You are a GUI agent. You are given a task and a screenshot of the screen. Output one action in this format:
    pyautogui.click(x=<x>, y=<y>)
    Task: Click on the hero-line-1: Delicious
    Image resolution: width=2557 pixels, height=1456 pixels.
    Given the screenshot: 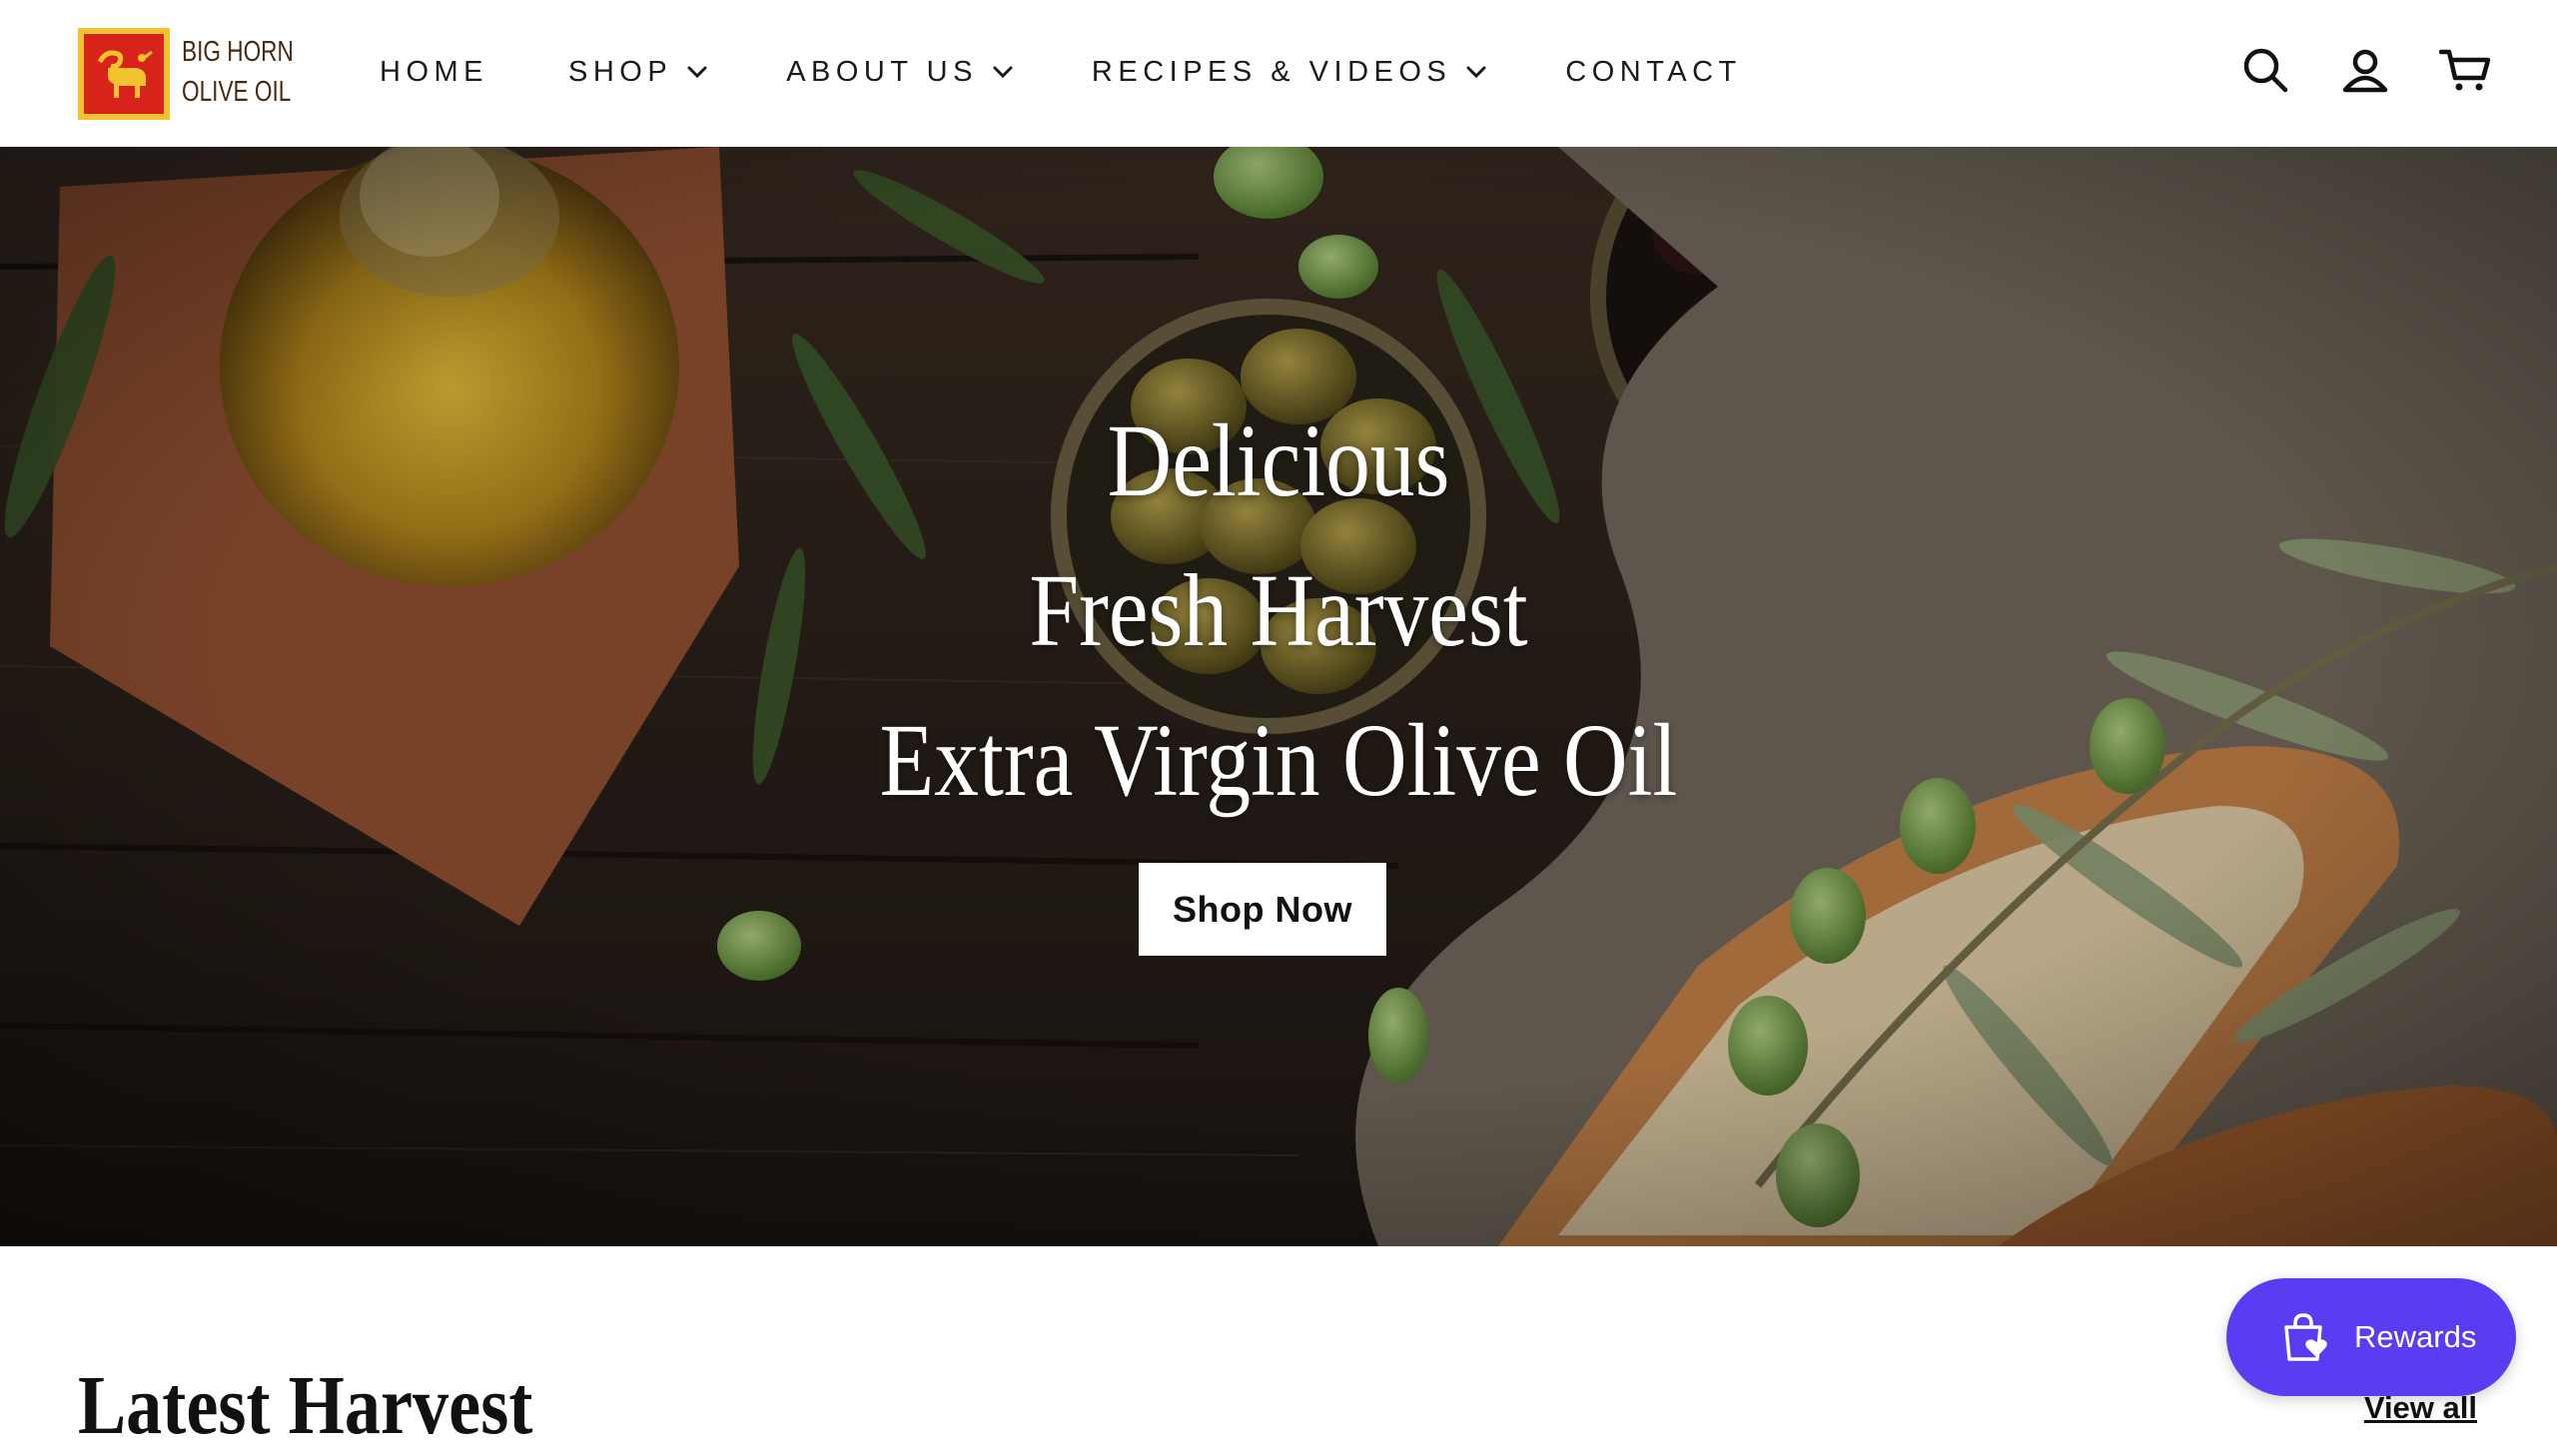 What is the action you would take?
    pyautogui.click(x=1278, y=460)
    